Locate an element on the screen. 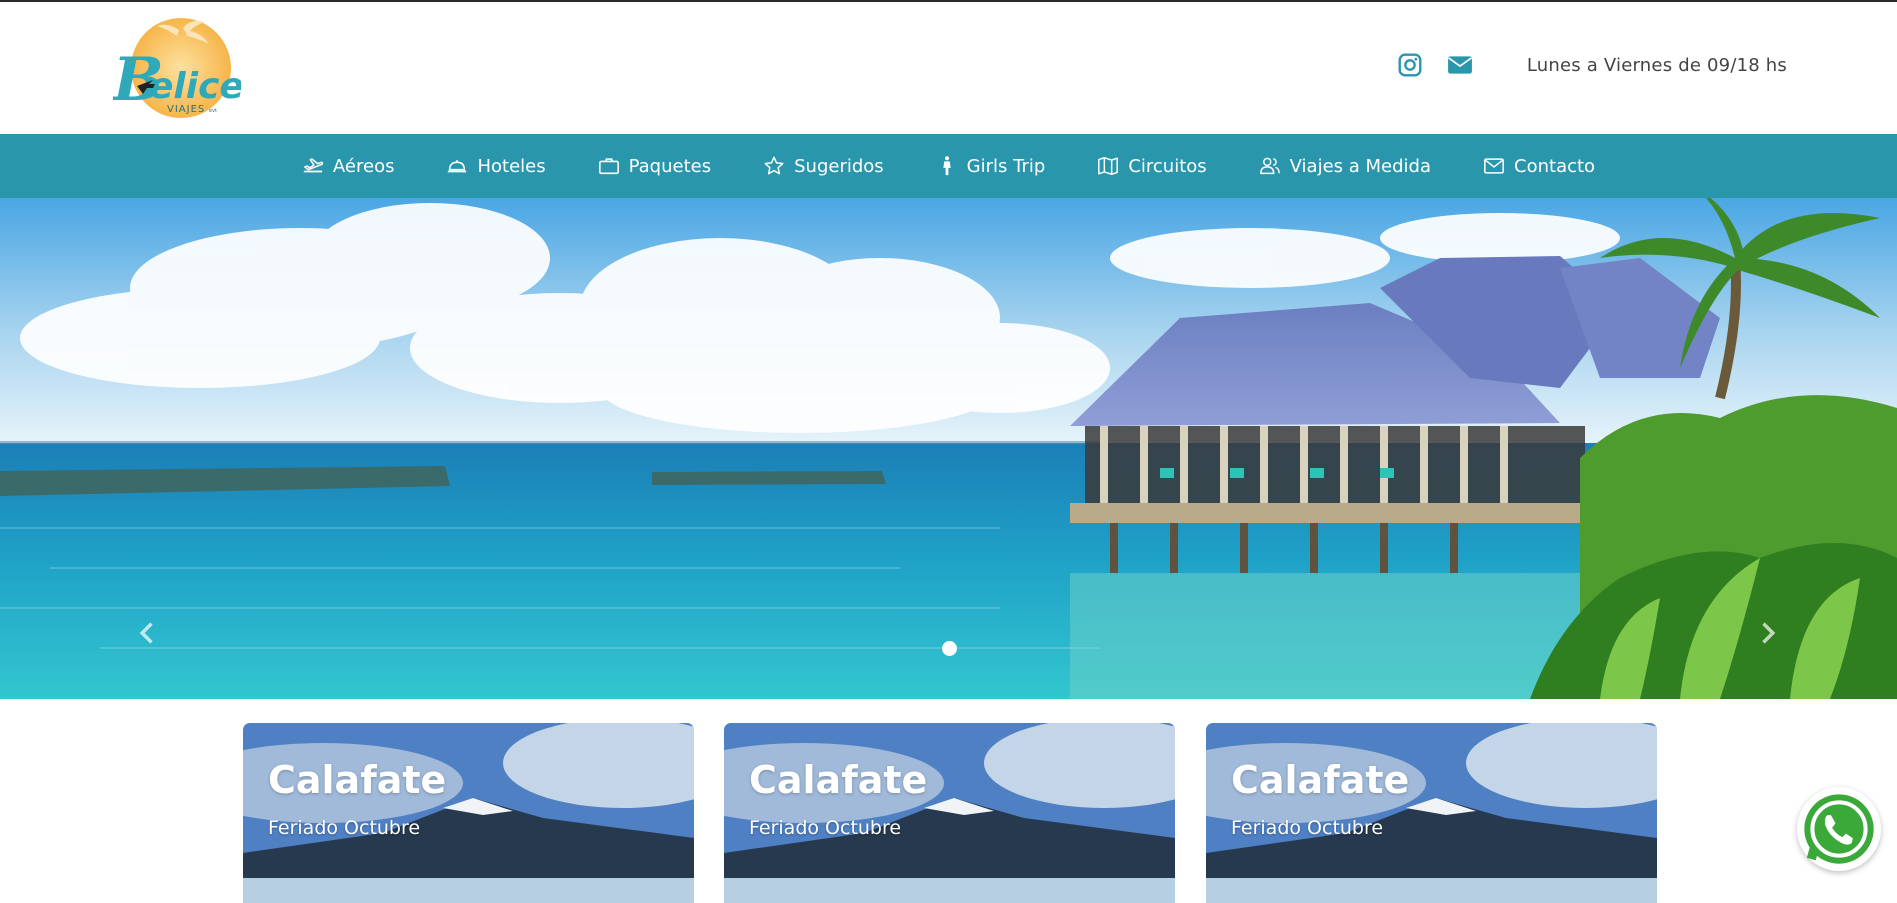 This screenshot has height=903, width=1897. nav-label: Paquetes is located at coordinates (670, 166).